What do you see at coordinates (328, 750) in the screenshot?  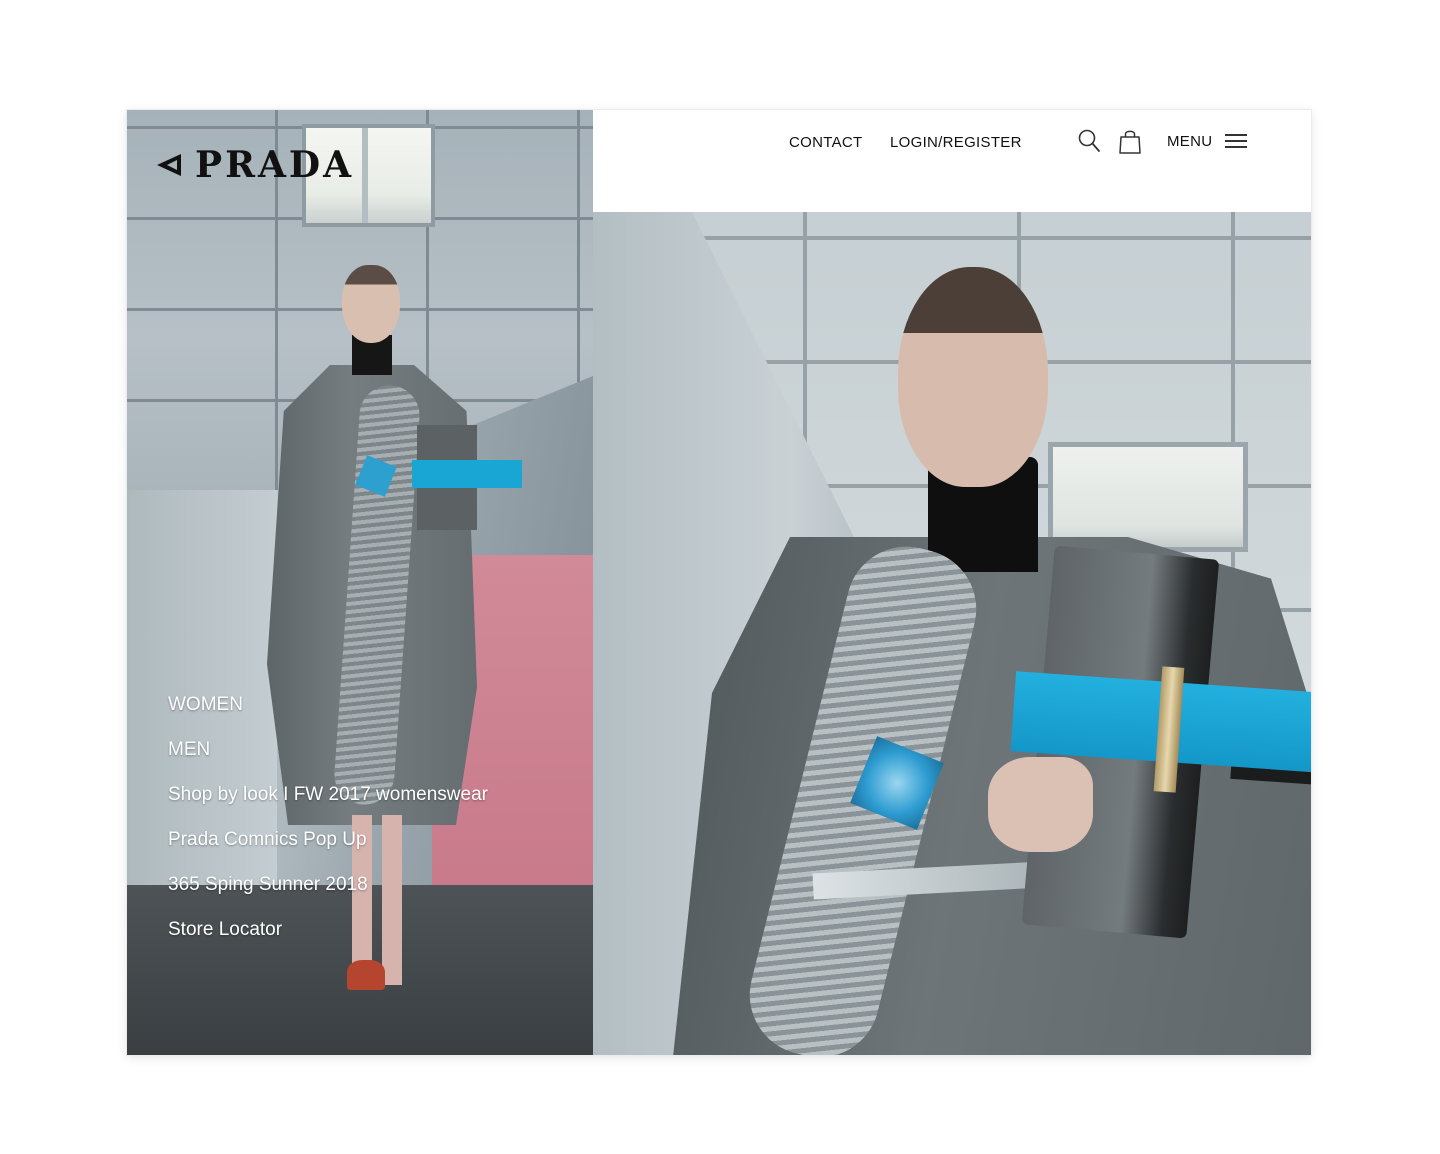 I see `side-nav-item-men: MEN` at bounding box center [328, 750].